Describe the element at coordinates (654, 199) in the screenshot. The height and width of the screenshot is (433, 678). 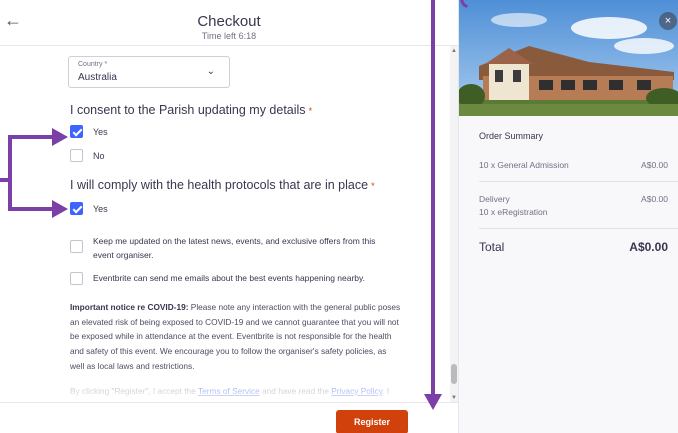
I see `delivery-amount: A$0.00` at that location.